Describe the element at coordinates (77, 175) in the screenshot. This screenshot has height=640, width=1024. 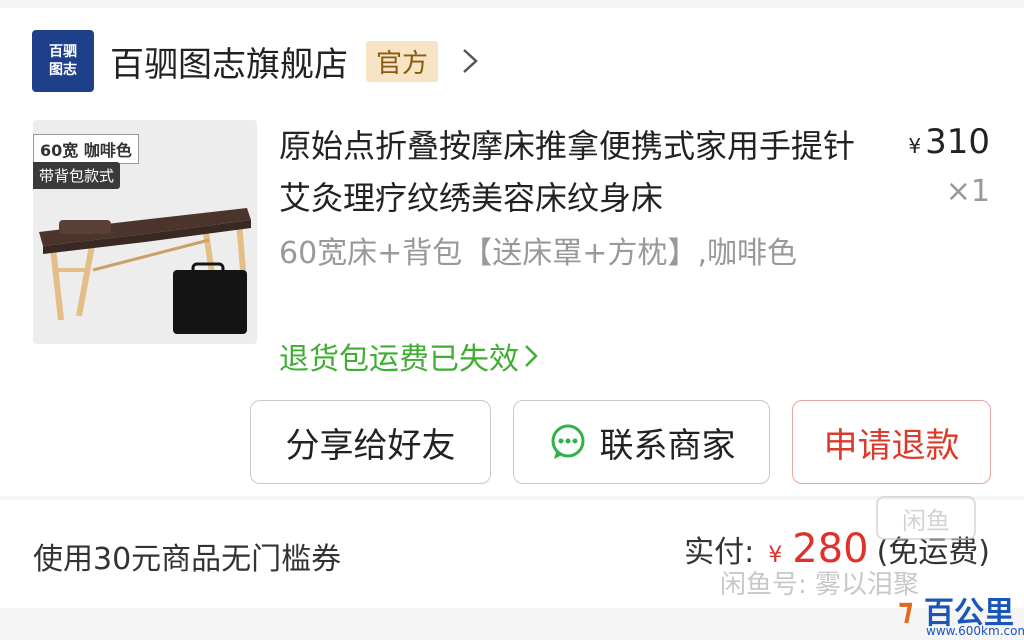
I see `thumbnail-tag-style: 带背包款式` at that location.